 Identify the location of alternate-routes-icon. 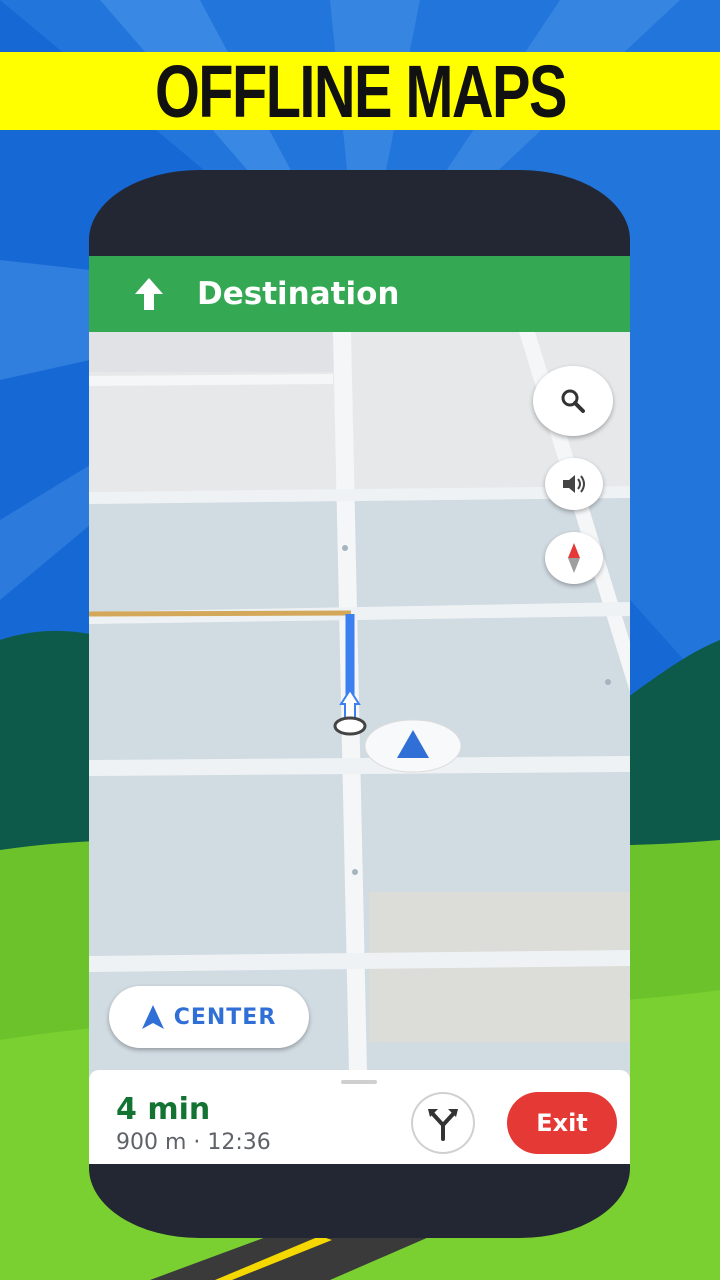
(443, 1125).